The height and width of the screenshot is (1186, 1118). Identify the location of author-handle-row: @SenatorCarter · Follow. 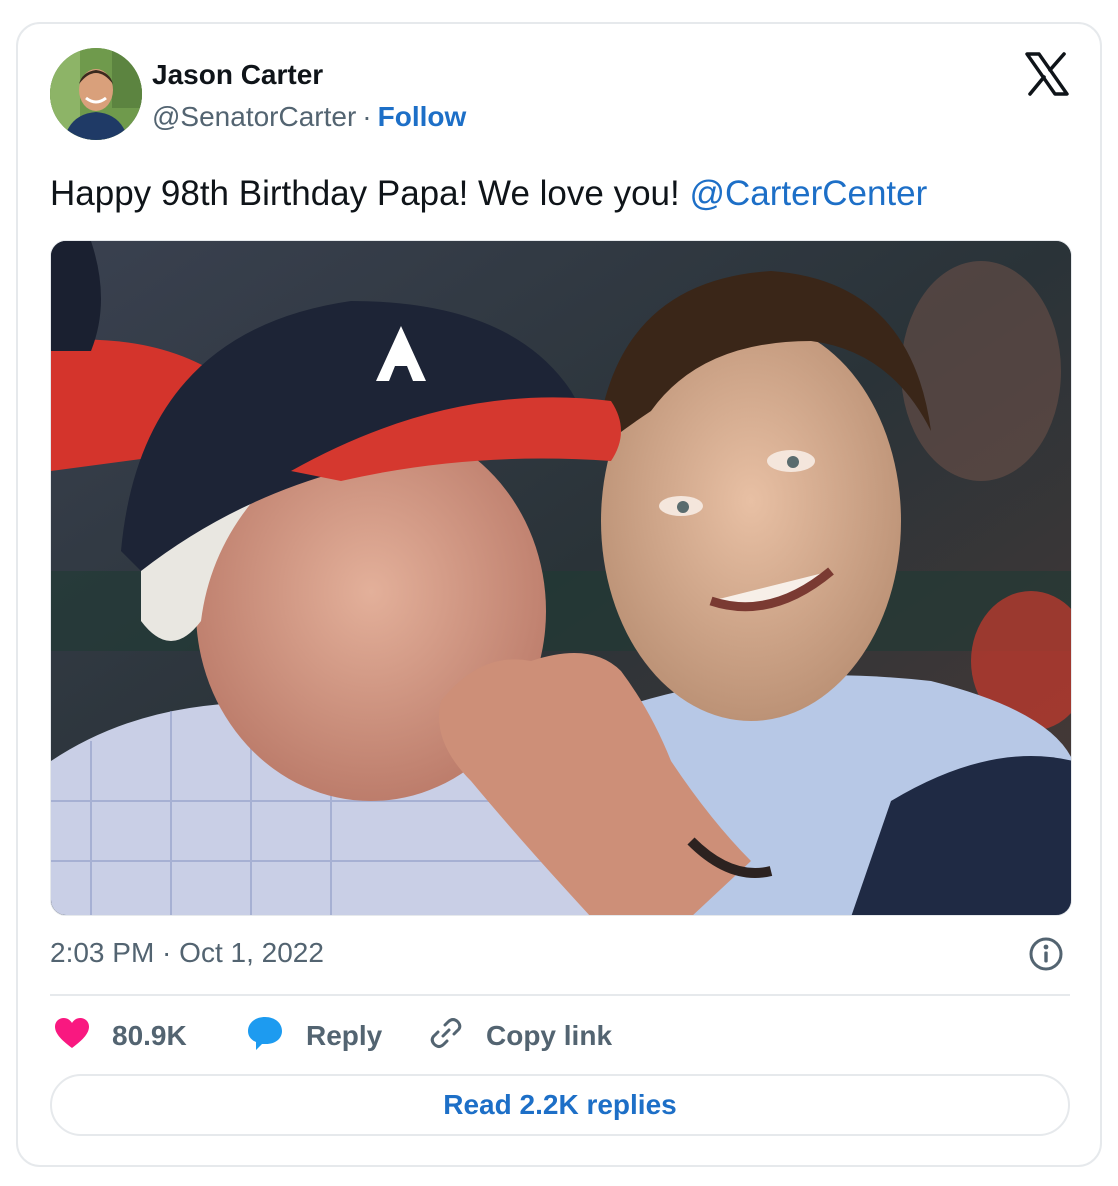
(309, 117).